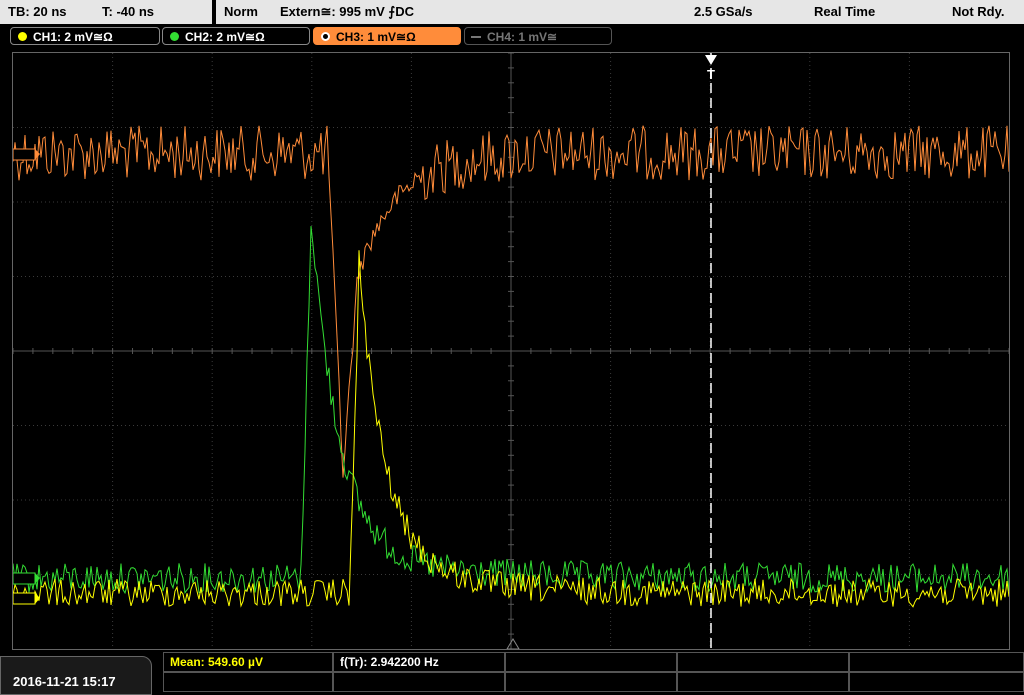  I want to click on ch1-tab: CH1: 2 mV≅Ω, so click(85, 36).